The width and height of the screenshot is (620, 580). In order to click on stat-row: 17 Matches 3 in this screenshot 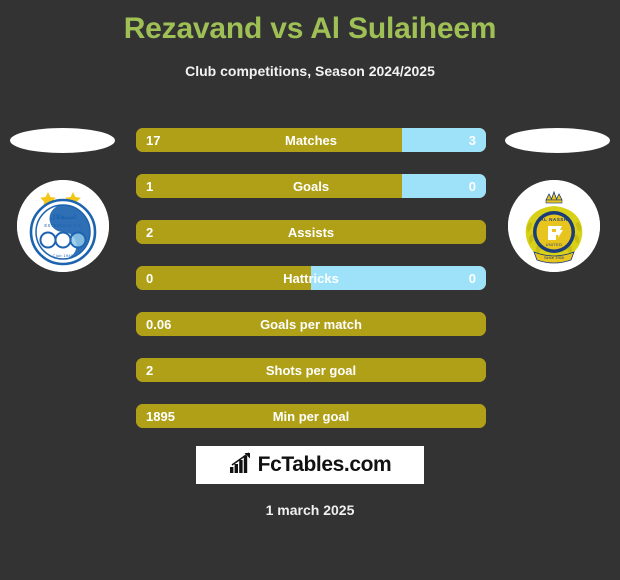, I will do `click(311, 140)`.